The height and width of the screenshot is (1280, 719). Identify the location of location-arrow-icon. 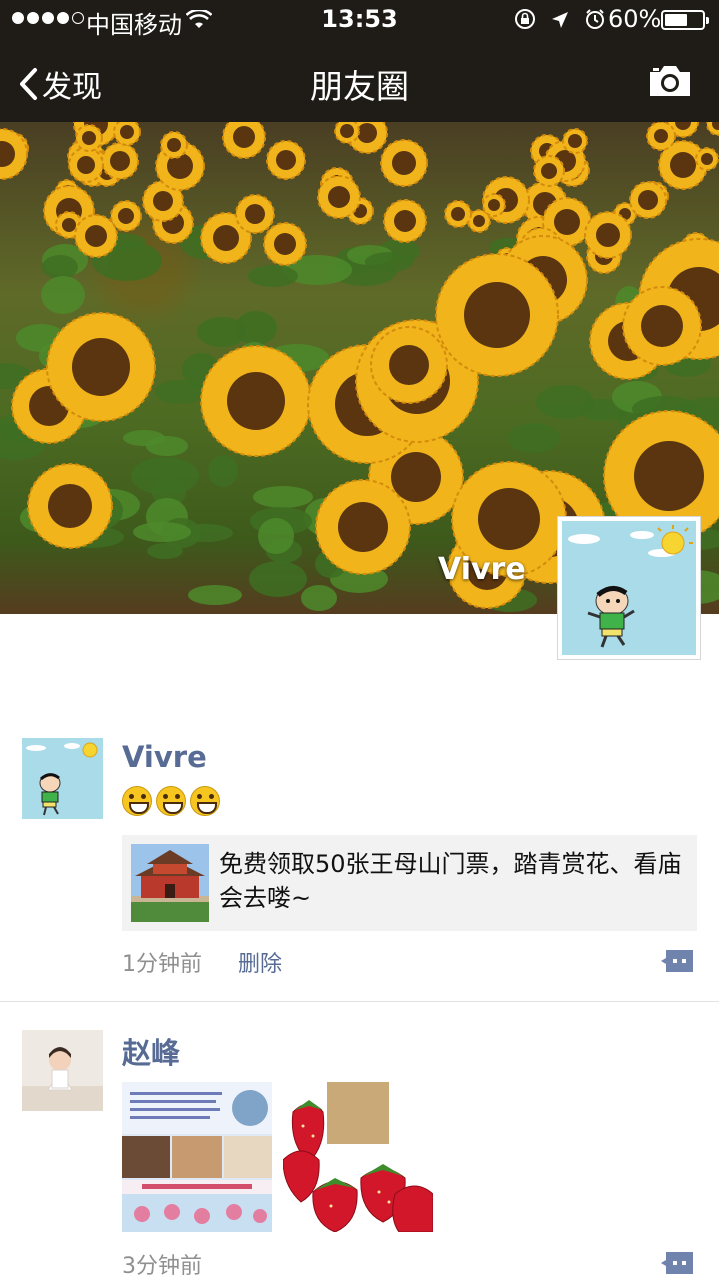
(560, 22).